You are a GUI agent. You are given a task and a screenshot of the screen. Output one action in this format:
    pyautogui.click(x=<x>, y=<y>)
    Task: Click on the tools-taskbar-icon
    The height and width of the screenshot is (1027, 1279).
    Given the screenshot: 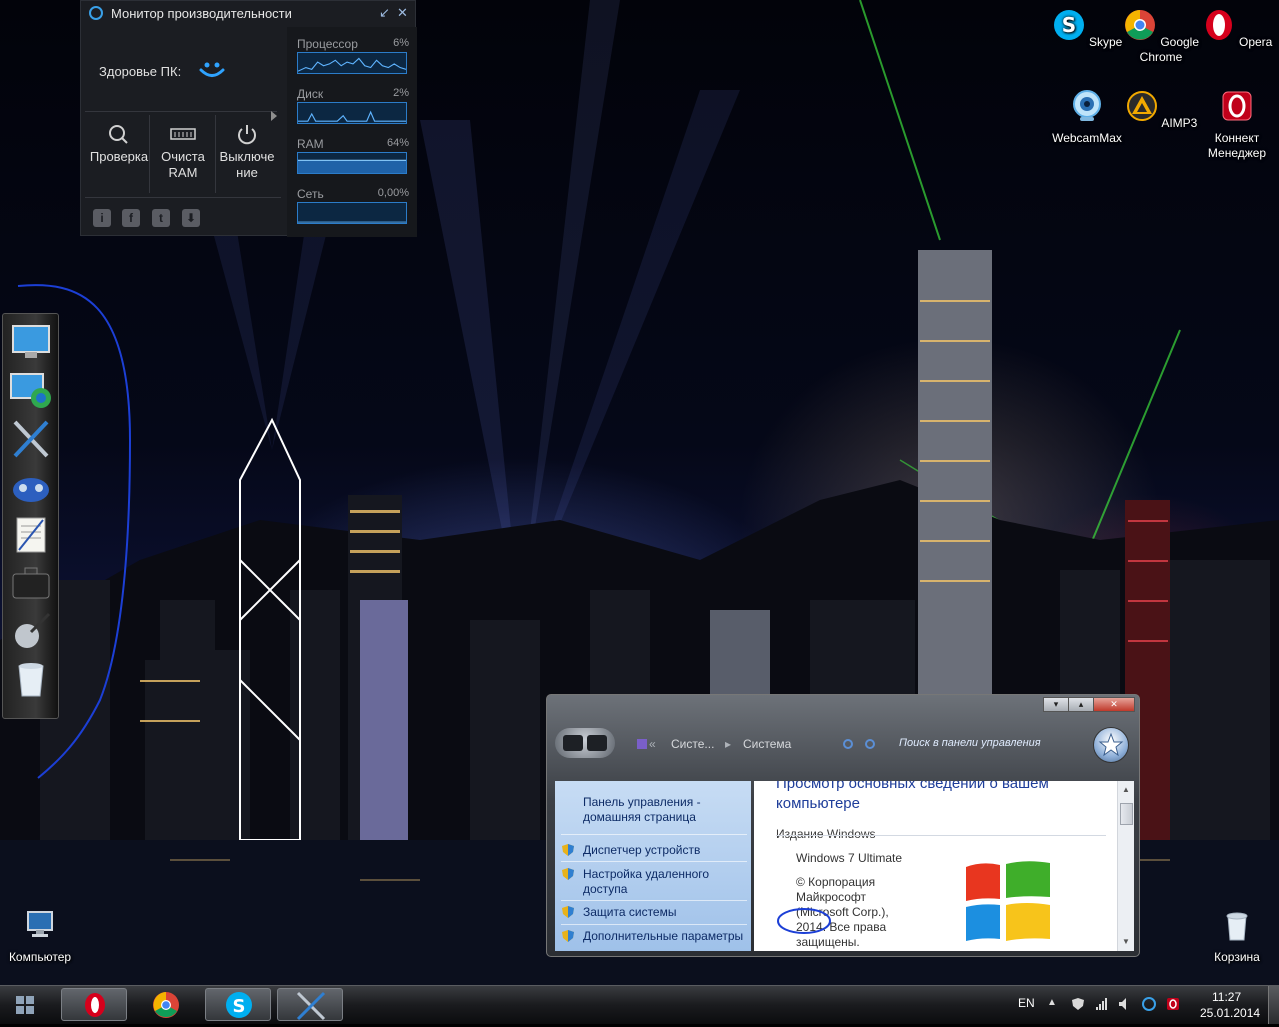 What is the action you would take?
    pyautogui.click(x=311, y=1006)
    